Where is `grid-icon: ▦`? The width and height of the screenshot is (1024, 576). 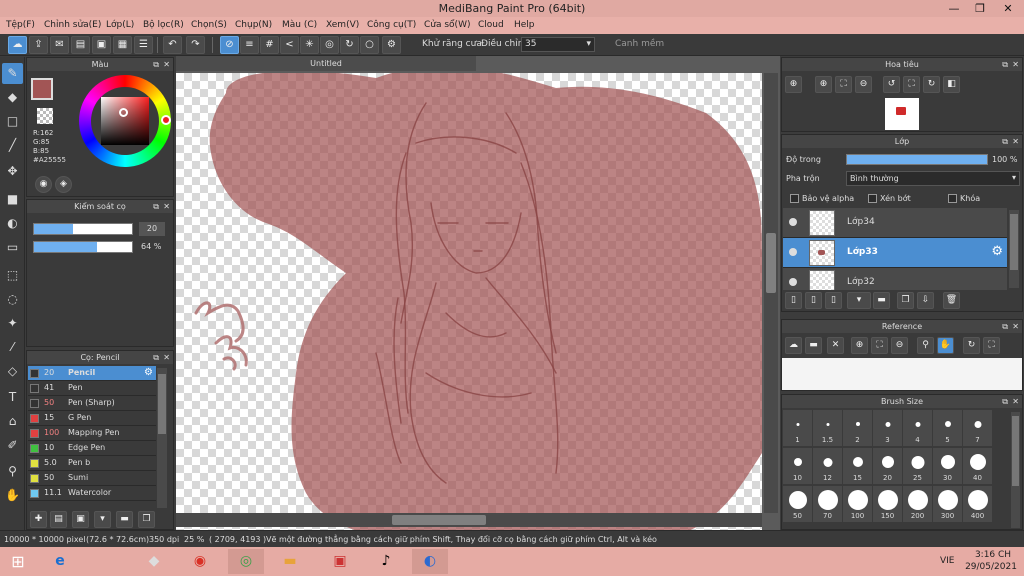 grid-icon: ▦ is located at coordinates (122, 45).